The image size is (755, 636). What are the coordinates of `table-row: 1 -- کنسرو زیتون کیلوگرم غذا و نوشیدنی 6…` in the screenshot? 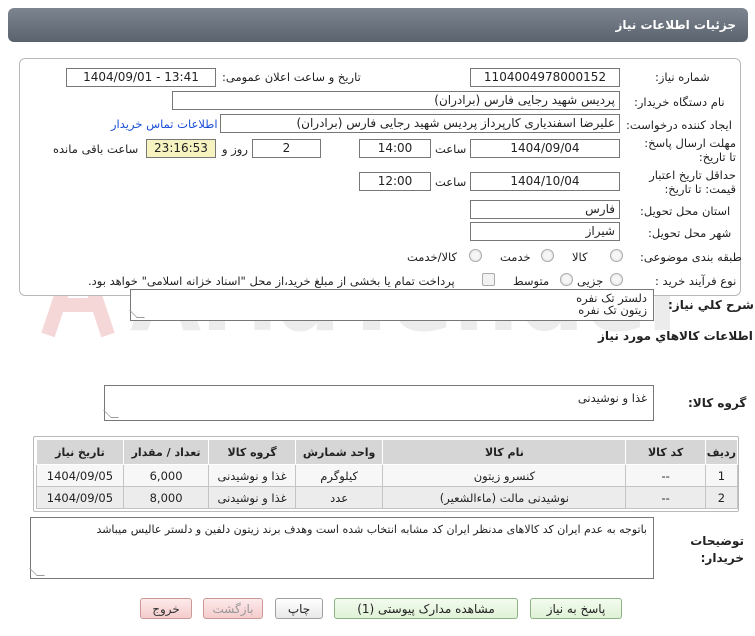 It's located at (387, 475).